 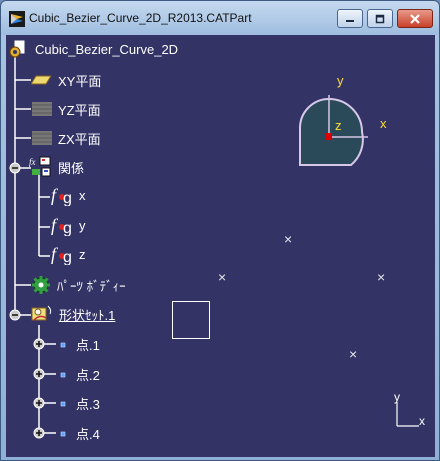 I want to click on tree-root: Cubic_Bezier_Curve_2D, so click(x=92, y=49).